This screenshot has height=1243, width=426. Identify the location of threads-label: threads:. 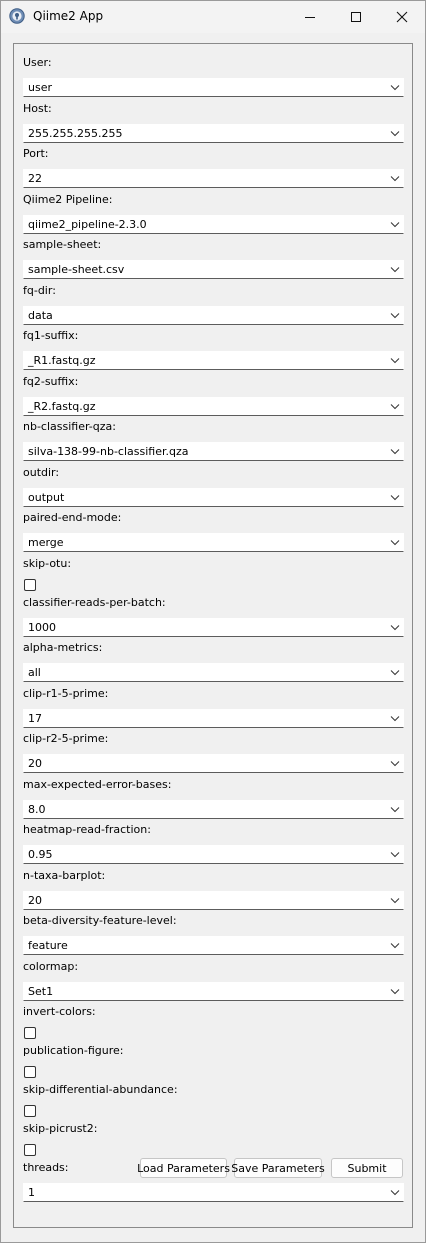
(46, 1167).